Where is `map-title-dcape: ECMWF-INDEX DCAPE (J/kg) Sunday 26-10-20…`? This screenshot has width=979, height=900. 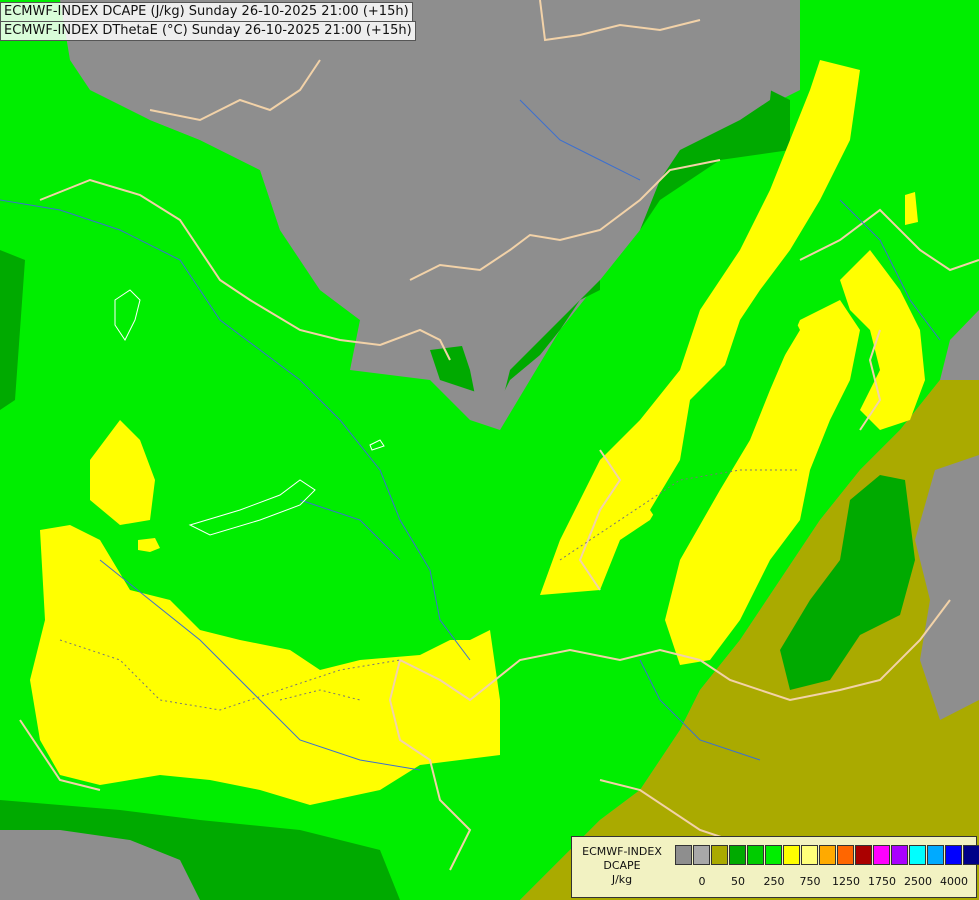
map-title-dcape: ECMWF-INDEX DCAPE (J/kg) Sunday 26-10-20… is located at coordinates (206, 12).